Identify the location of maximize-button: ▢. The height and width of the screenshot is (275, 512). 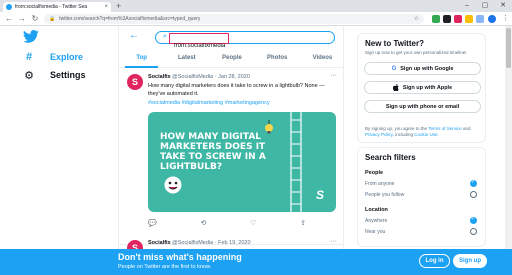
(485, 6).